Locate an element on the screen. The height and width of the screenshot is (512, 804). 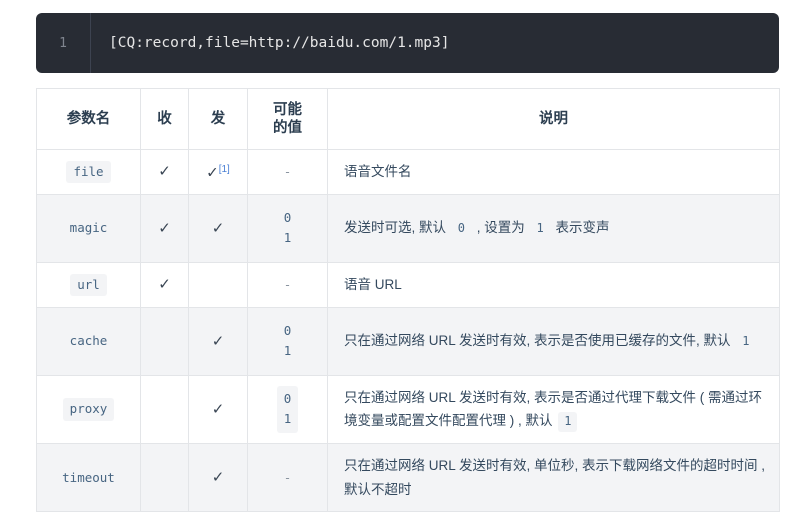
table-row: magic ✓ ✓ 0 1 发送时可选, 默认 0 , 设置为 1 表示变声 is located at coordinates (408, 228).